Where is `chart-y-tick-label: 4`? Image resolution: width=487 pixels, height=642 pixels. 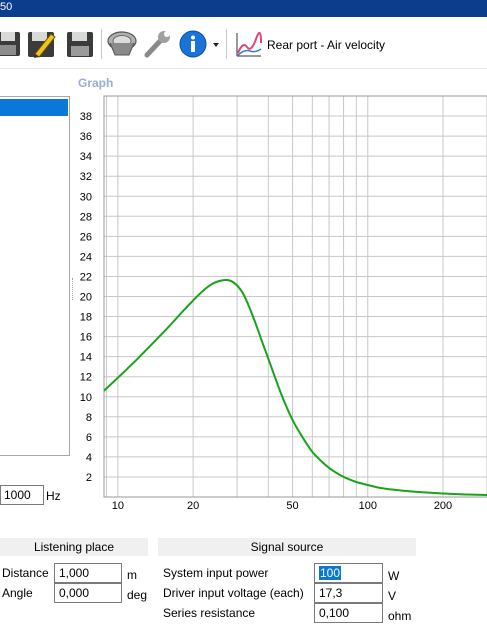
chart-y-tick-label: 4 is located at coordinates (89, 458).